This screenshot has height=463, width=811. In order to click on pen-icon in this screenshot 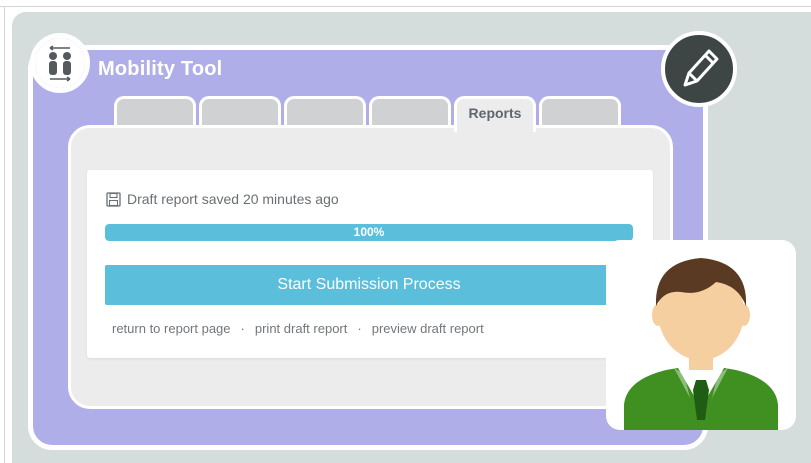, I will do `click(699, 69)`.